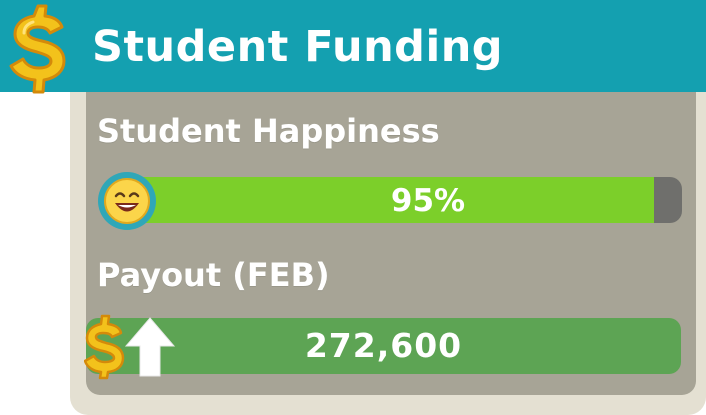 The width and height of the screenshot is (706, 415). I want to click on dollar-icon, so click(37, 49).